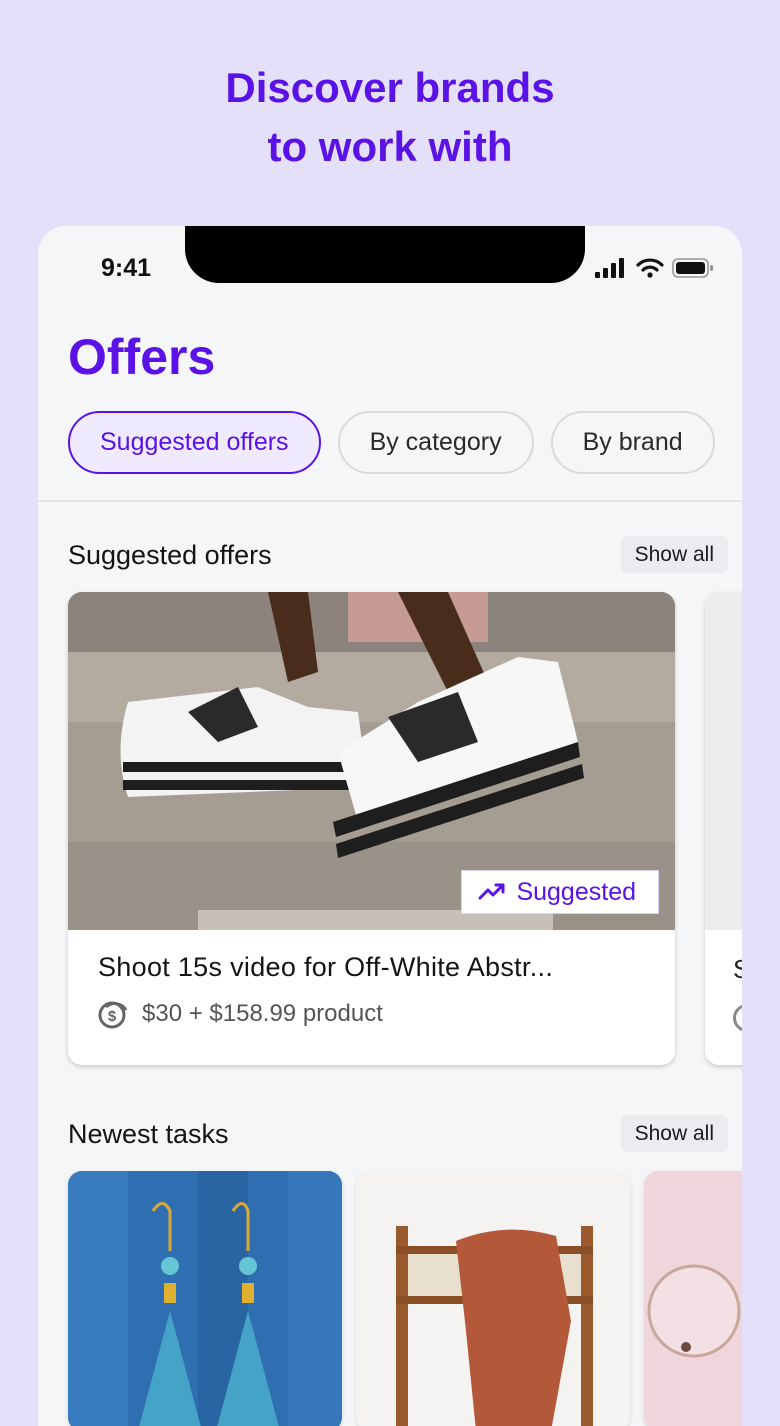 This screenshot has width=780, height=1426. I want to click on show-all-suggested-button: Show all, so click(674, 554).